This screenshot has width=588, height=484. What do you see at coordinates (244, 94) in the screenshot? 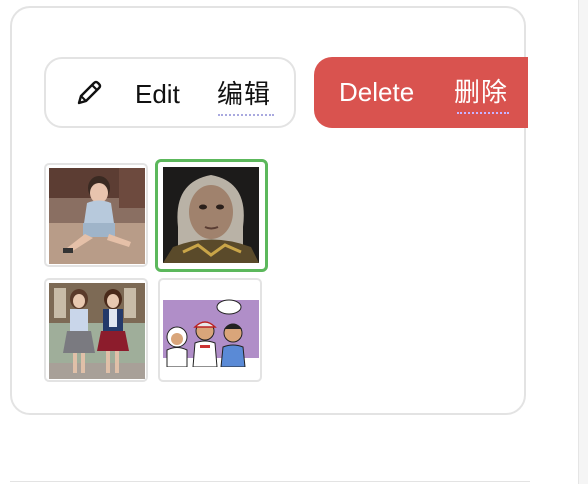
I see `edit-label-cn: 编辑` at bounding box center [244, 94].